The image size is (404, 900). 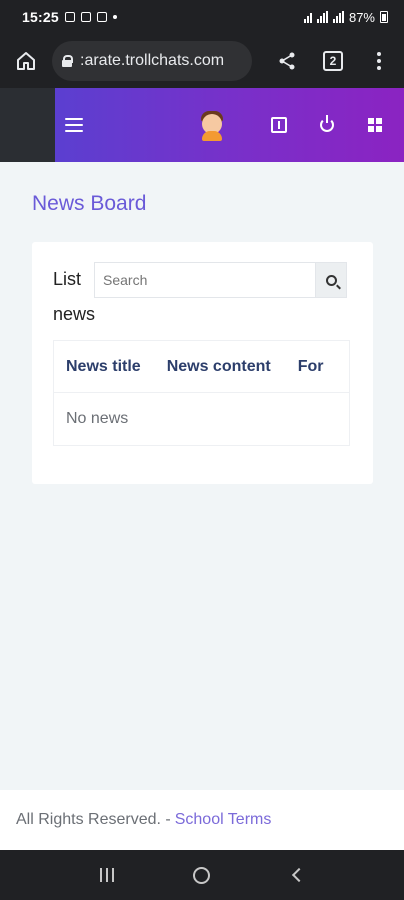 What do you see at coordinates (101, 17) in the screenshot?
I see `teams-icon` at bounding box center [101, 17].